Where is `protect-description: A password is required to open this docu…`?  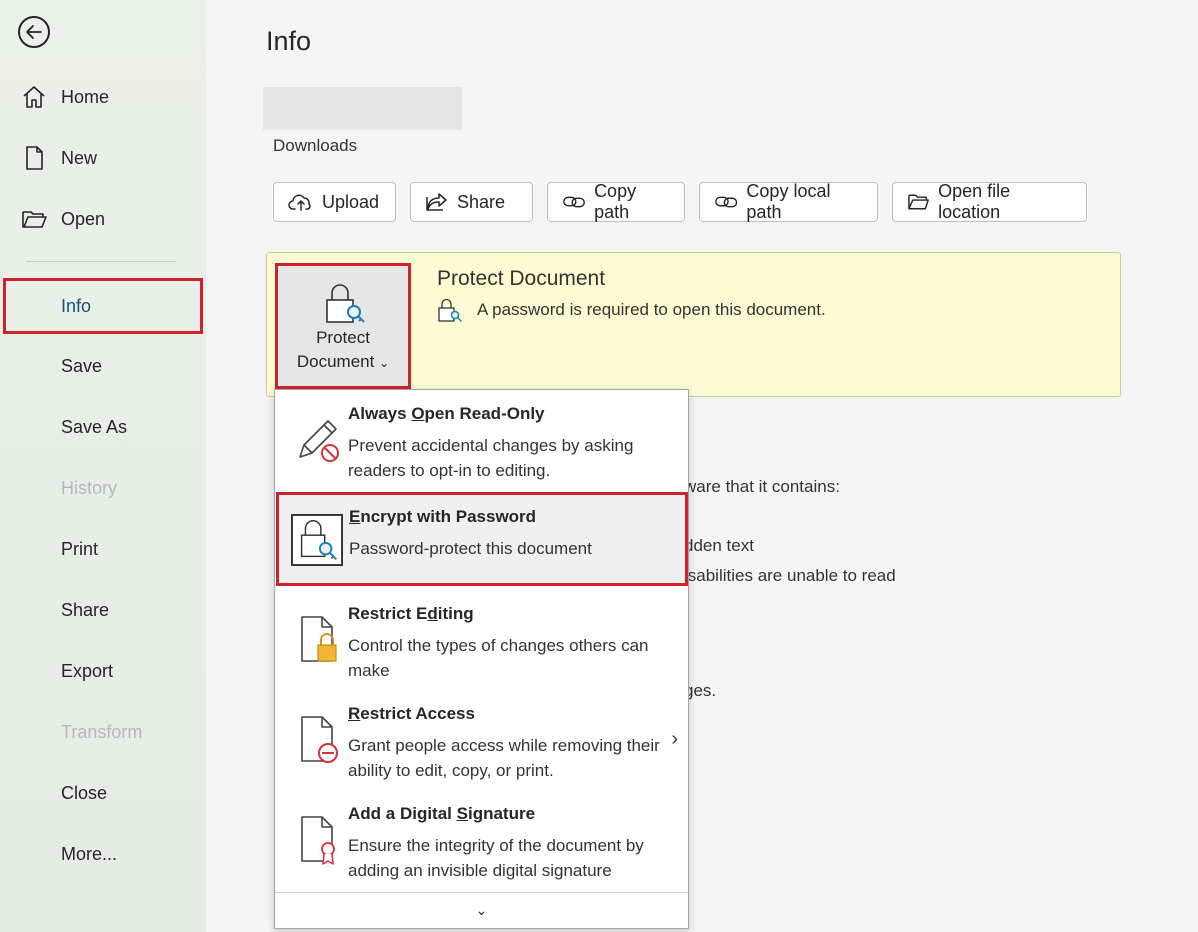 protect-description: A password is required to open this docu… is located at coordinates (651, 309).